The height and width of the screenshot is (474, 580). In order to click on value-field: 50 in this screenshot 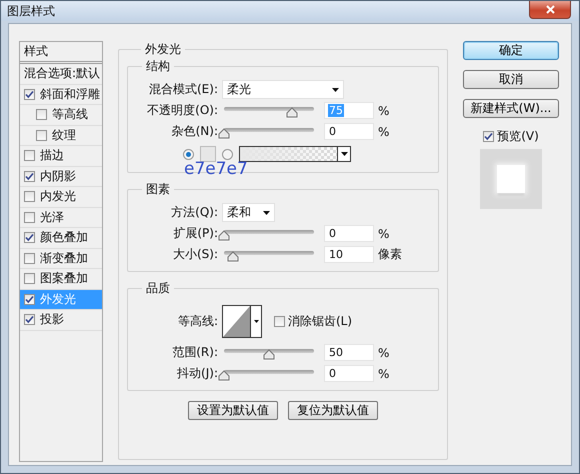, I will do `click(349, 352)`.